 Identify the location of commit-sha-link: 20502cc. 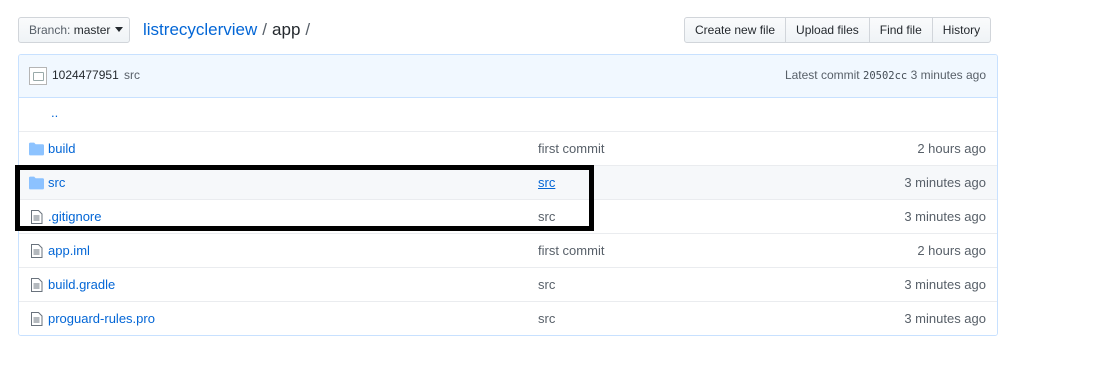
(885, 76).